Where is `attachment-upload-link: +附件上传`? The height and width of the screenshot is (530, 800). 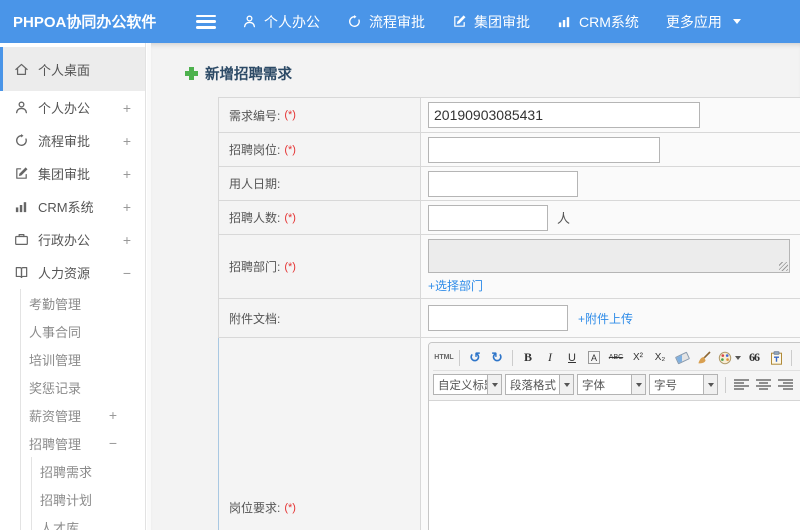 attachment-upload-link: +附件上传 is located at coordinates (605, 318).